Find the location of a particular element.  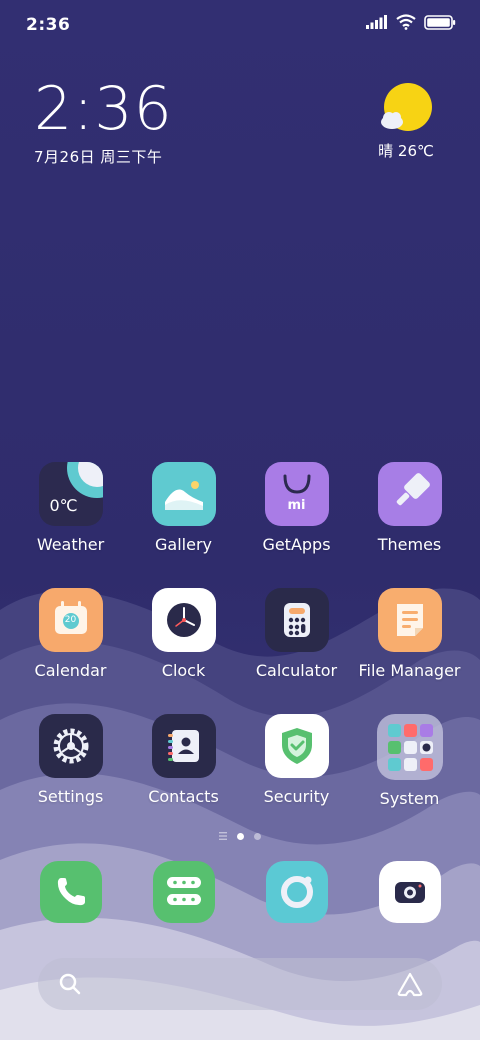

contacts-icon is located at coordinates (183, 746).